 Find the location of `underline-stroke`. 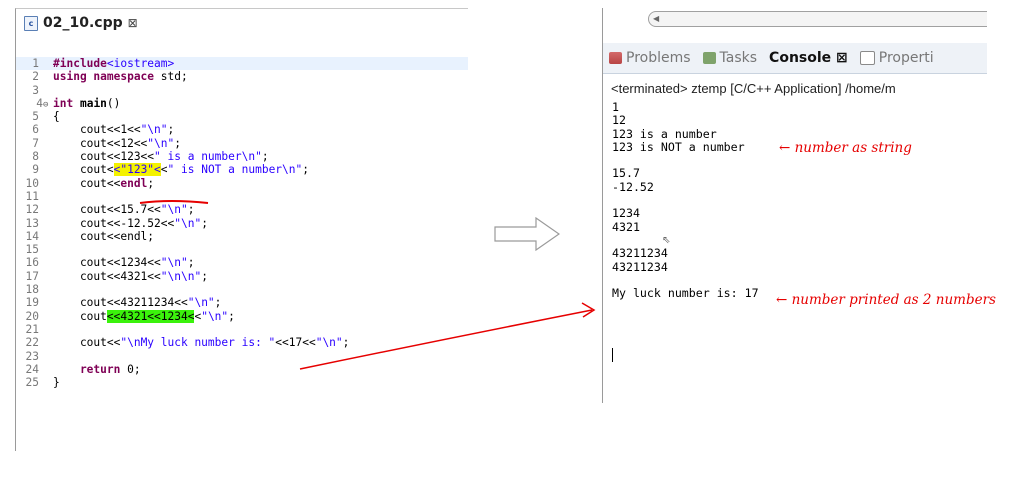

underline-stroke is located at coordinates (174, 202).